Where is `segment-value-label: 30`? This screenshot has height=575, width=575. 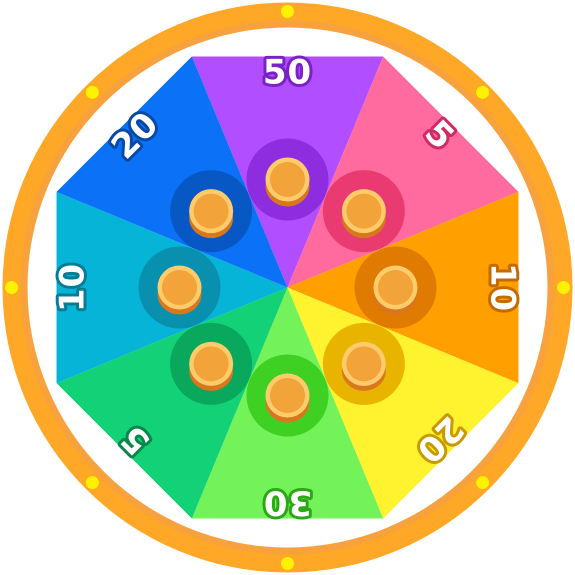 segment-value-label: 30 is located at coordinates (287, 503).